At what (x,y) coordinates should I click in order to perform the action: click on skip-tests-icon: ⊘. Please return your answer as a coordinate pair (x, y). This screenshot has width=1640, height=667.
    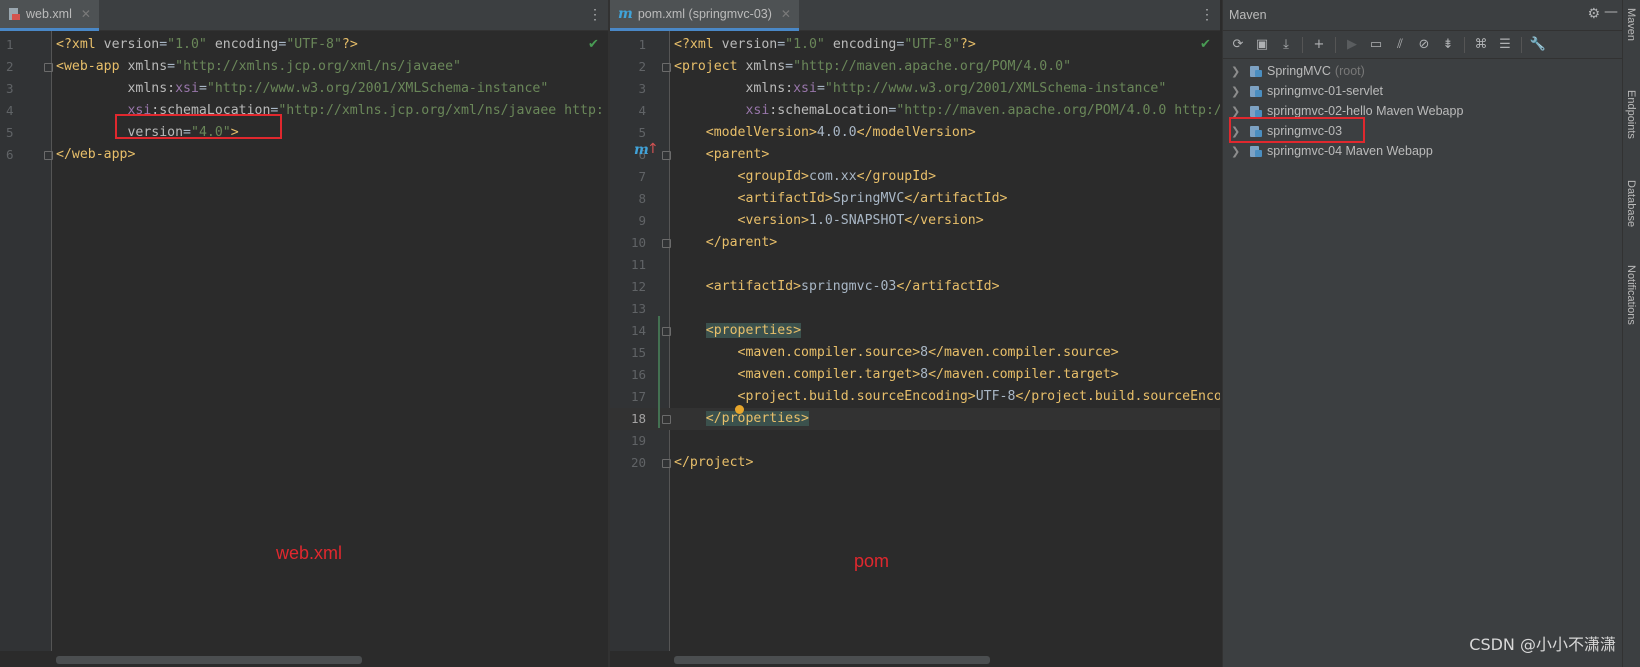
    Looking at the image, I should click on (1424, 45).